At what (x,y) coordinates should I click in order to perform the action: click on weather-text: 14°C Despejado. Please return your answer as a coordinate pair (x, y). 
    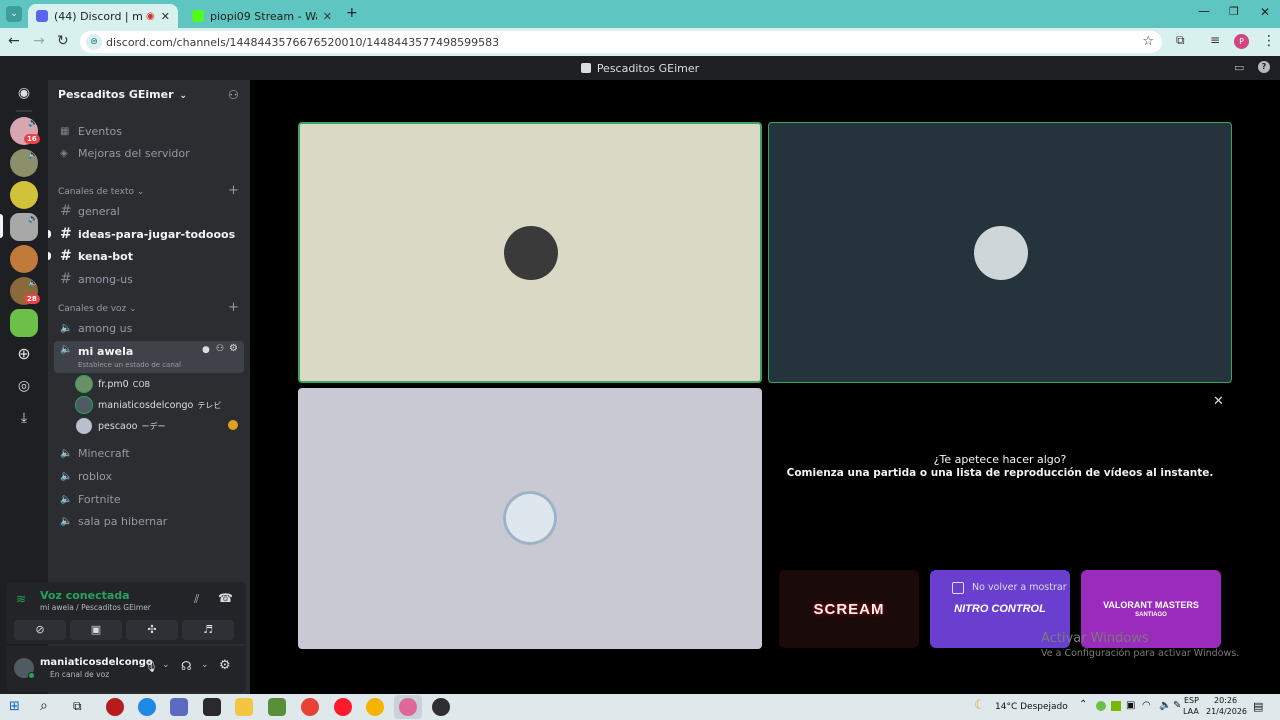
    Looking at the image, I should click on (1031, 707).